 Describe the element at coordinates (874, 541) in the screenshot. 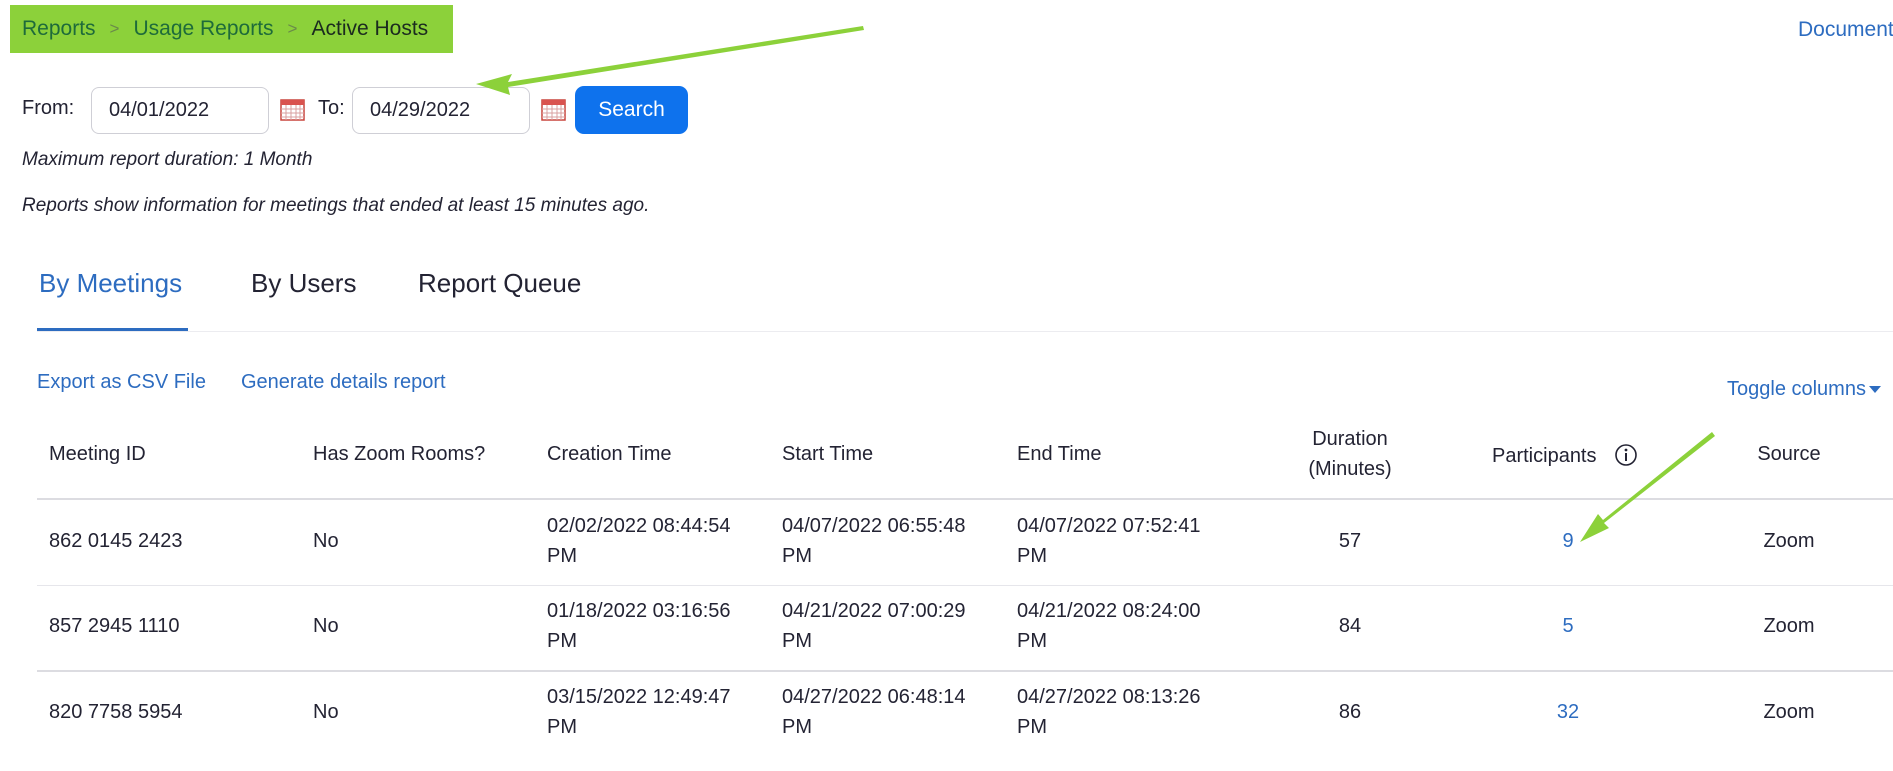

I see `cell-start-time: 04/07/2022 06:55:48 PM` at that location.